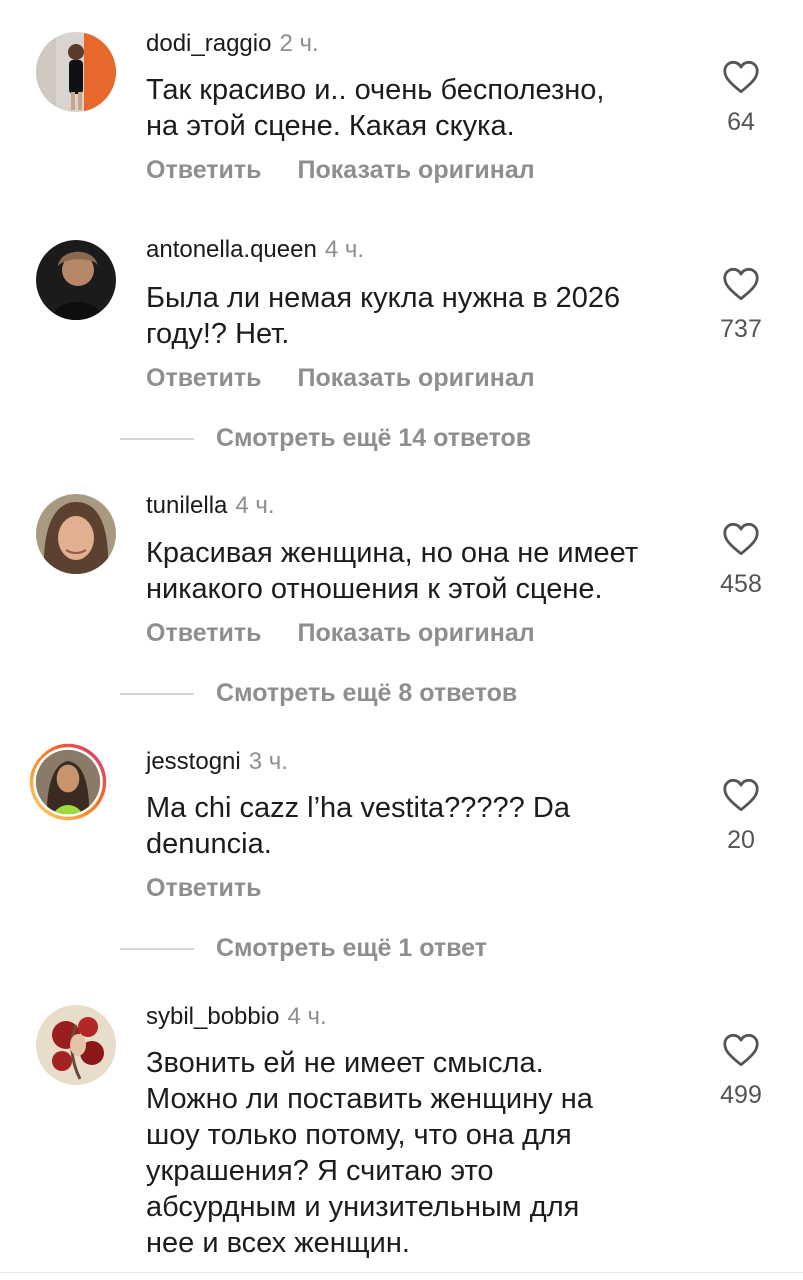 Image resolution: width=803 pixels, height=1280 pixels. I want to click on view-more-replies: Смотреть ещё 14 ответов, so click(325, 439).